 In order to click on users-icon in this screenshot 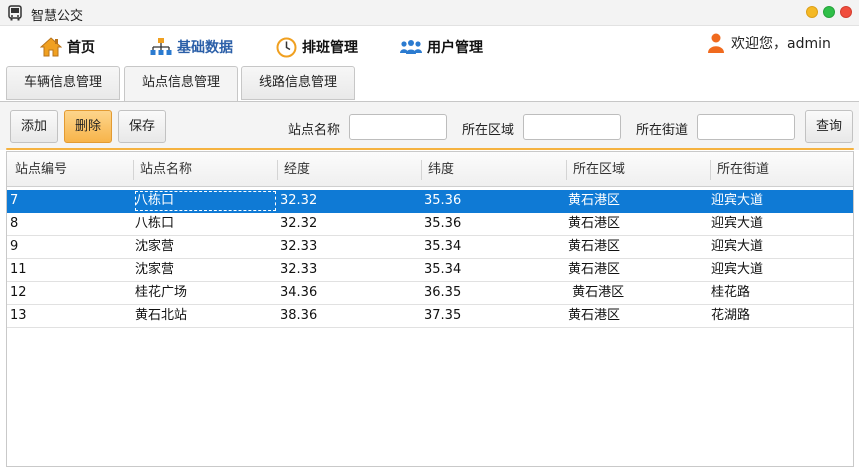, I will do `click(411, 47)`.